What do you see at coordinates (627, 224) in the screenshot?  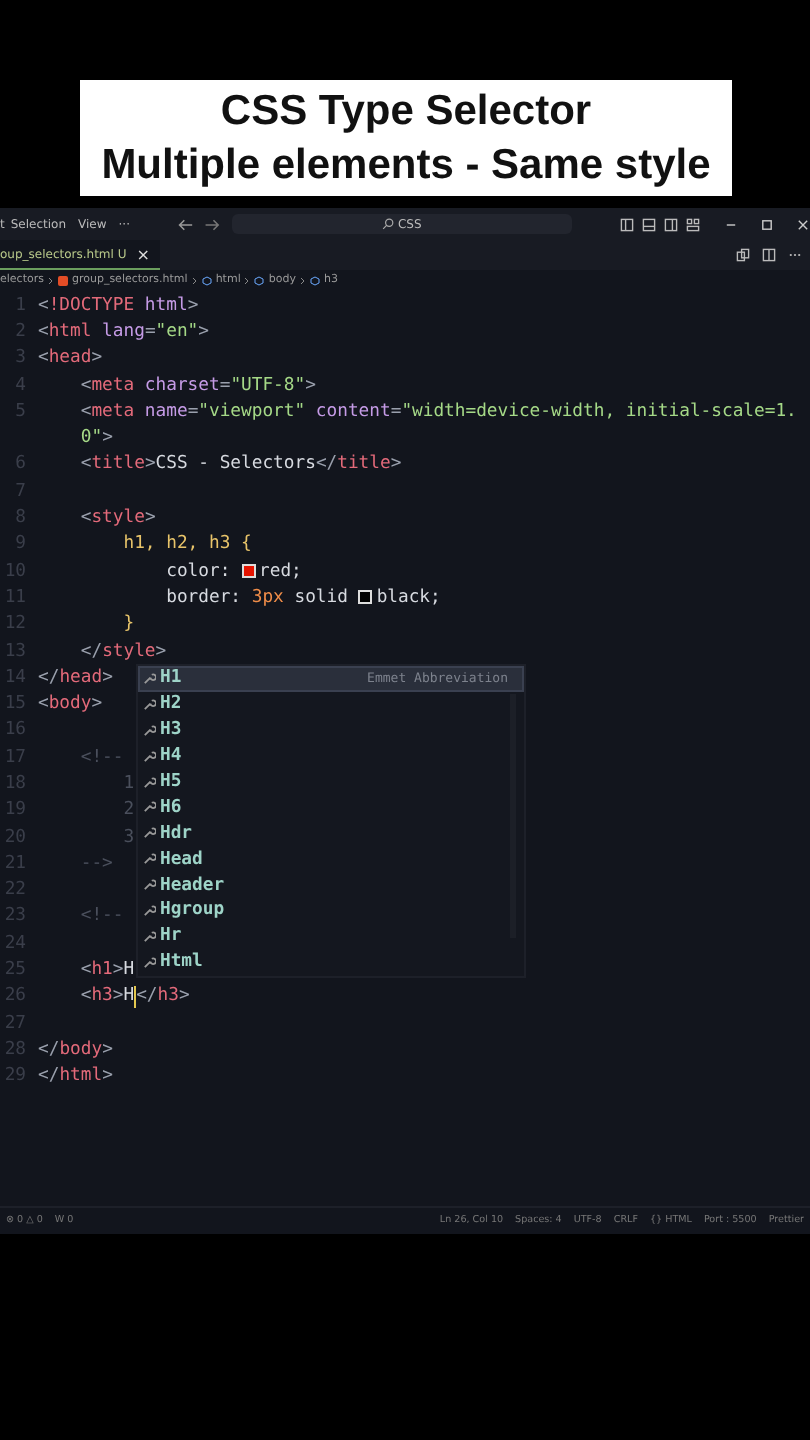 I see `sidebar-toggle-icon` at bounding box center [627, 224].